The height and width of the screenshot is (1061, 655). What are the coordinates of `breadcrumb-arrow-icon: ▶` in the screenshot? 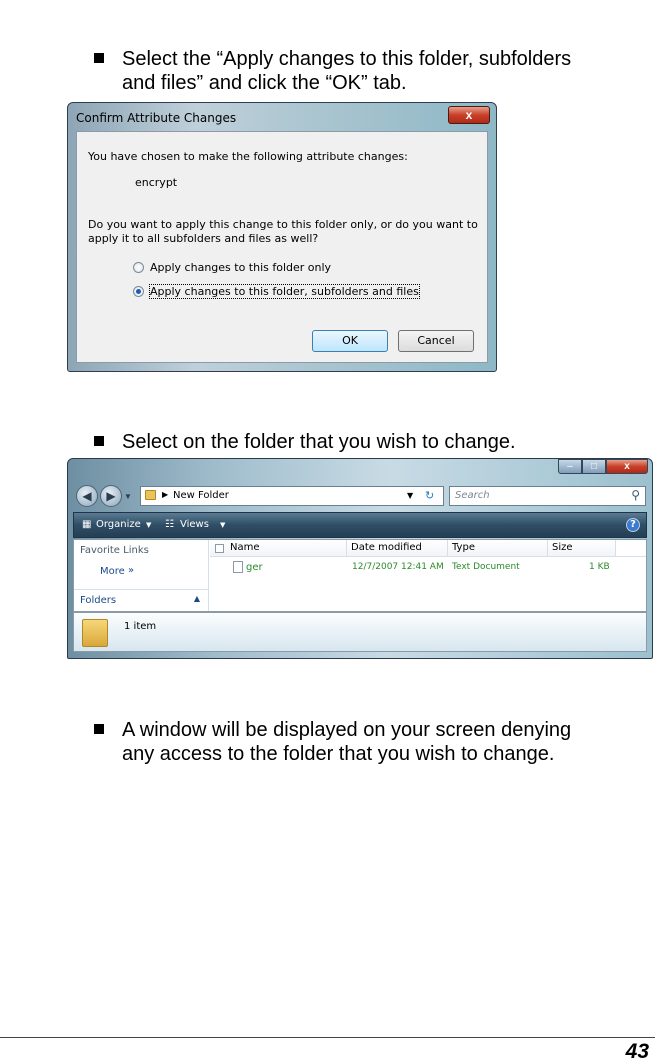 It's located at (165, 494).